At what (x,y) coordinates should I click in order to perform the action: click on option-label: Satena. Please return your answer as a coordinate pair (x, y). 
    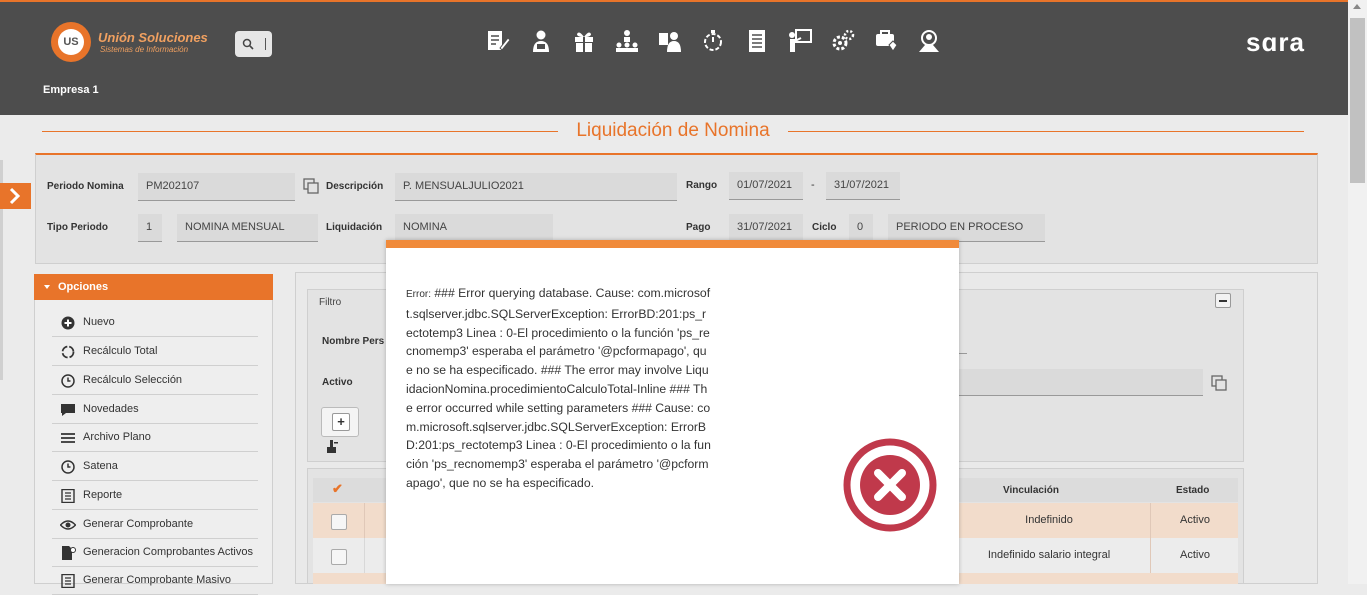
    Looking at the image, I should click on (100, 466).